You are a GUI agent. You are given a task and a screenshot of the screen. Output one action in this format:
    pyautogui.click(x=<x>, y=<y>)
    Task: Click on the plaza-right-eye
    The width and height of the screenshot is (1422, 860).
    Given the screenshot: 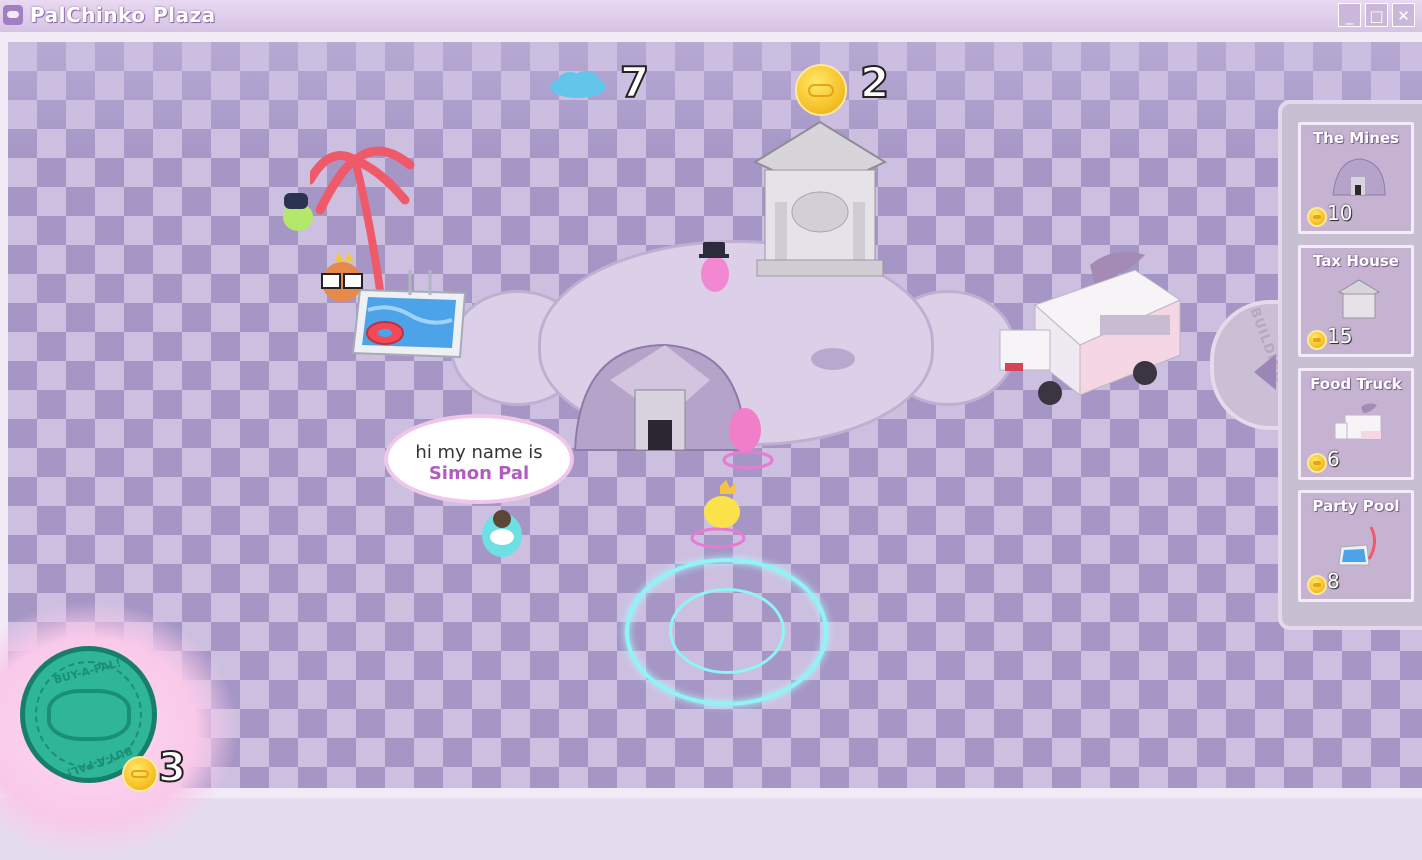 What is the action you would take?
    pyautogui.click(x=833, y=359)
    